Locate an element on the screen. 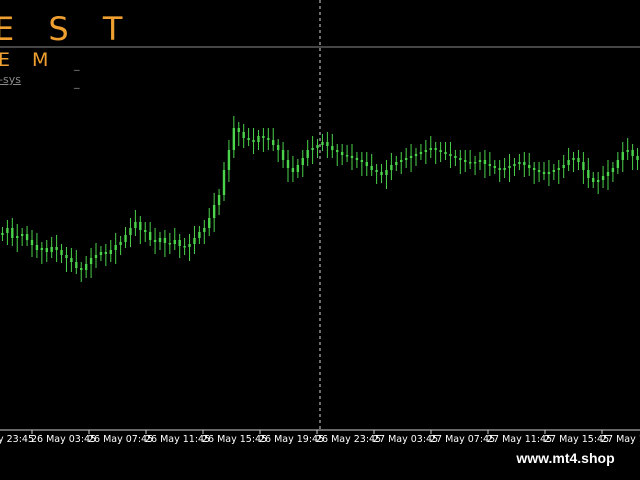 Image resolution: width=640 pixels, height=480 pixels. brand-subtitle: E M is located at coordinates (28, 60).